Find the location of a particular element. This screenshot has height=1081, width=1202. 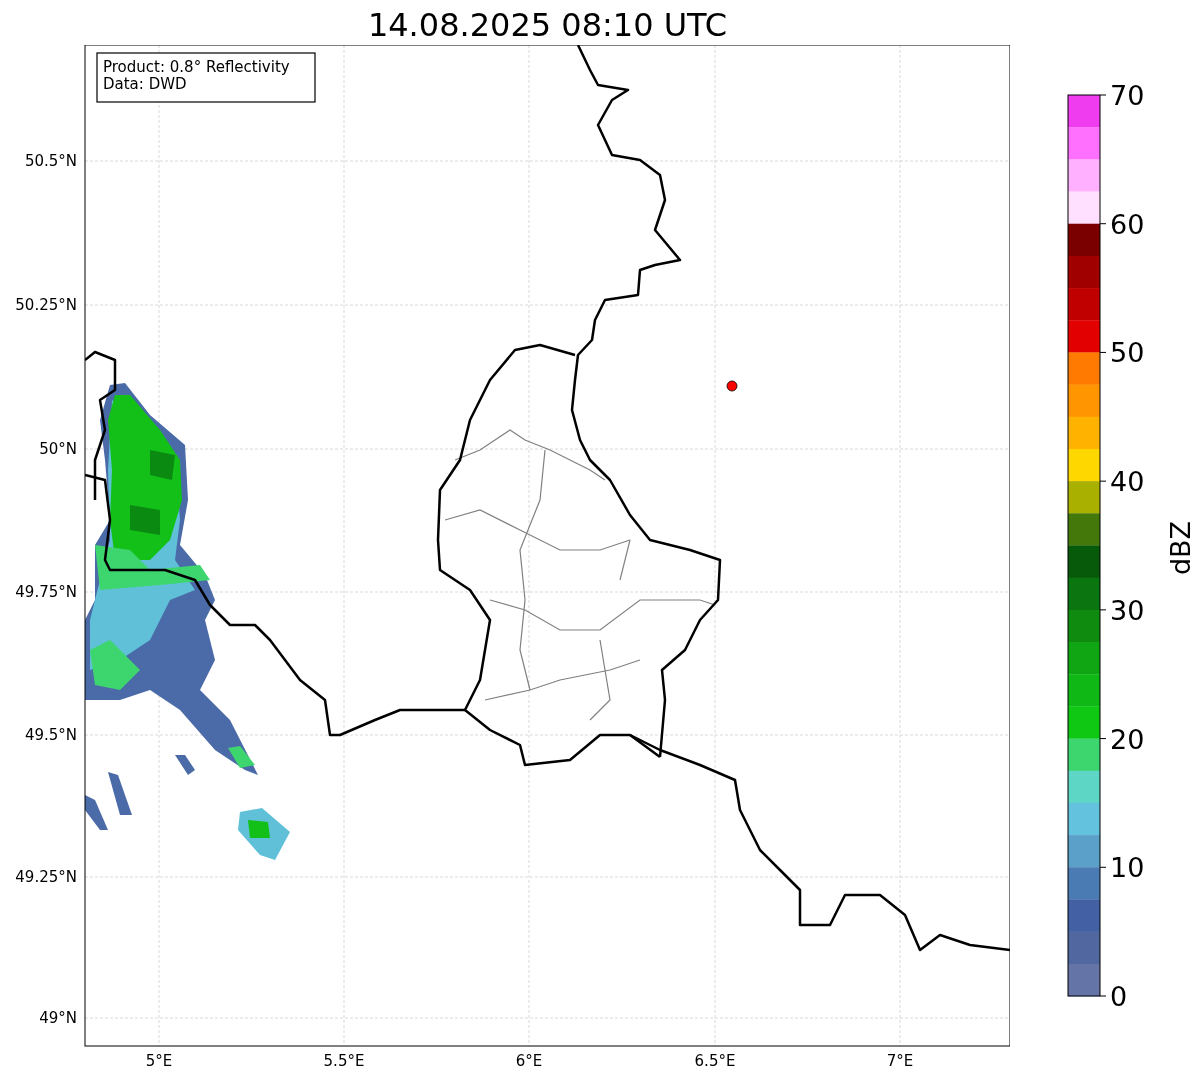

longitude-label: 7°E is located at coordinates (900, 1061).